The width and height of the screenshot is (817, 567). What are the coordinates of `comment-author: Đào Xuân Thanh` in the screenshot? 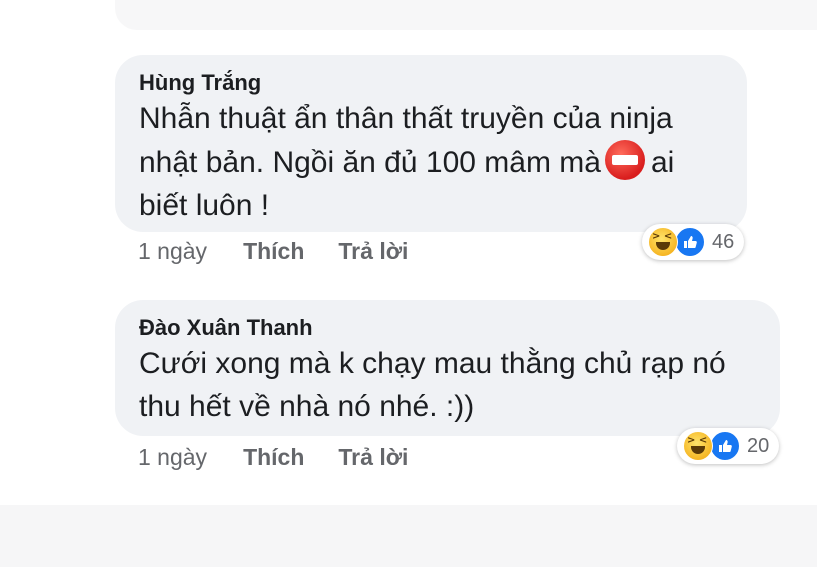 It's located at (448, 328).